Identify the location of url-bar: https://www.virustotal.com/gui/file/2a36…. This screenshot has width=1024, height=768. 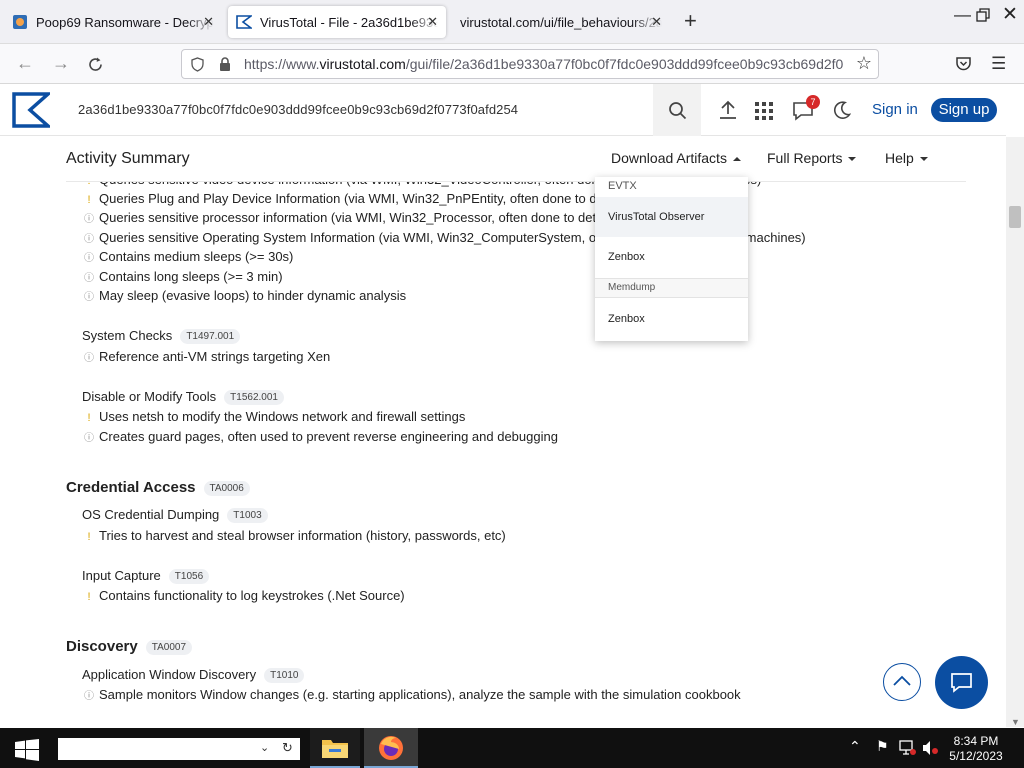
(530, 64).